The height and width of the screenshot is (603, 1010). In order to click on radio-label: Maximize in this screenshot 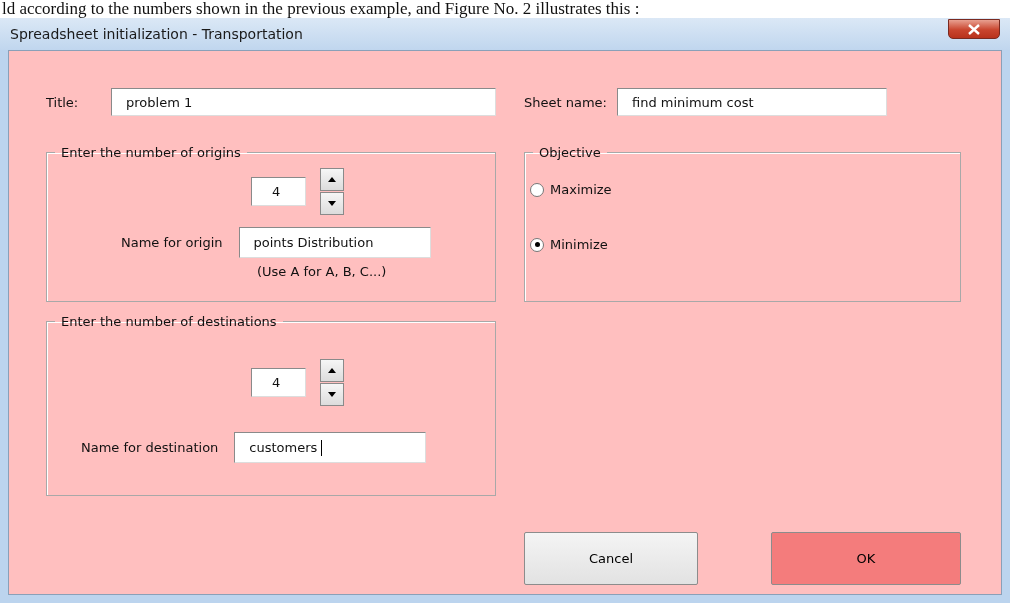, I will do `click(581, 189)`.